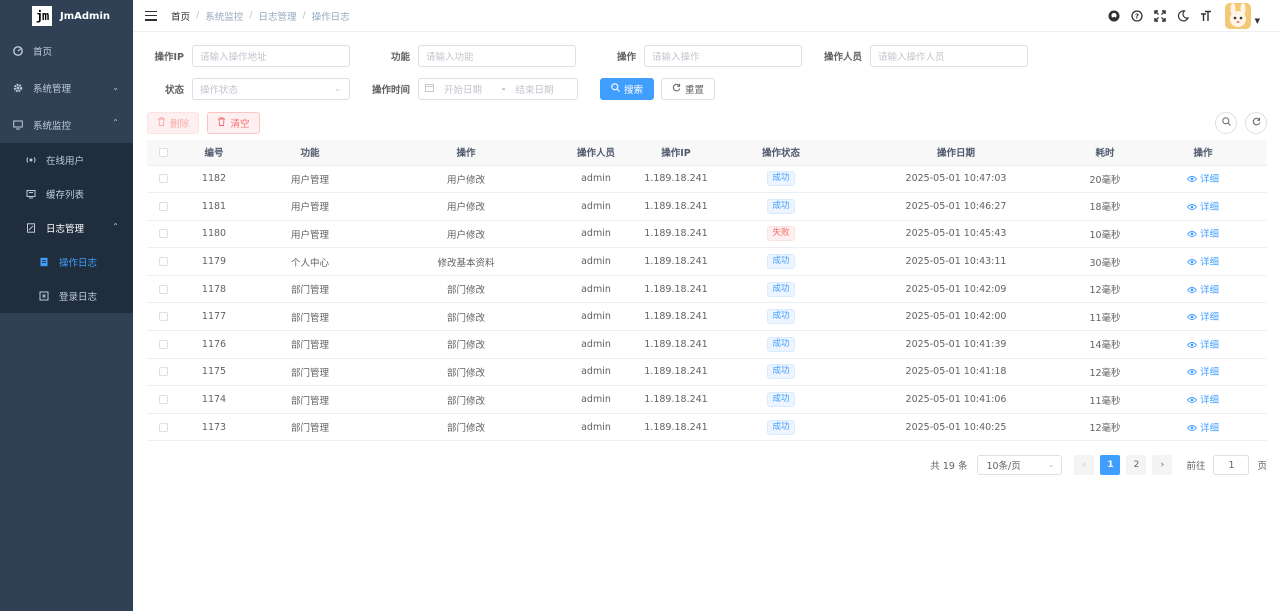  Describe the element at coordinates (1162, 465) in the screenshot. I see `next-page-button: ›` at that location.